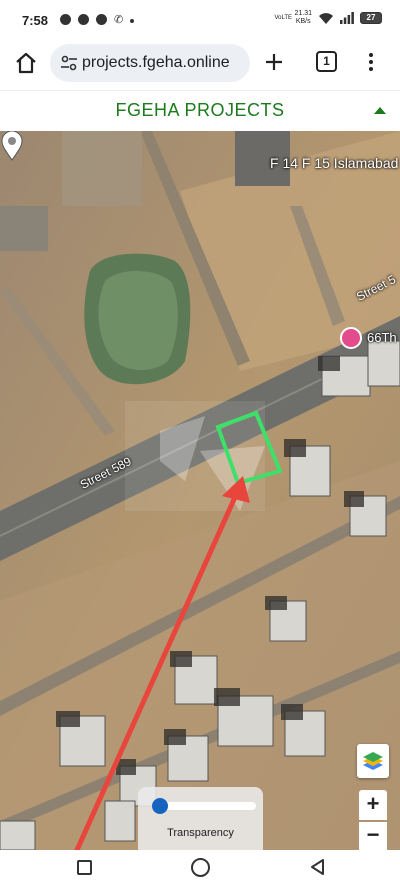  Describe the element at coordinates (334, 163) in the screenshot. I see `sector-label: F 14 F 15 Islamabad` at that location.